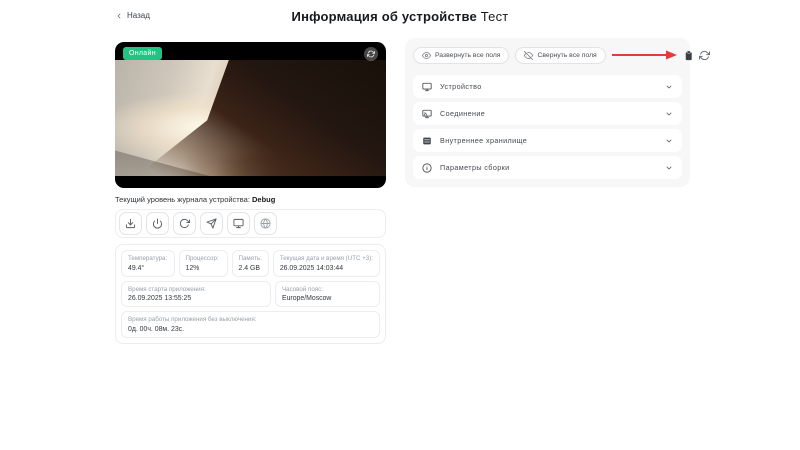  What do you see at coordinates (427, 167) in the screenshot?
I see `info-icon` at bounding box center [427, 167].